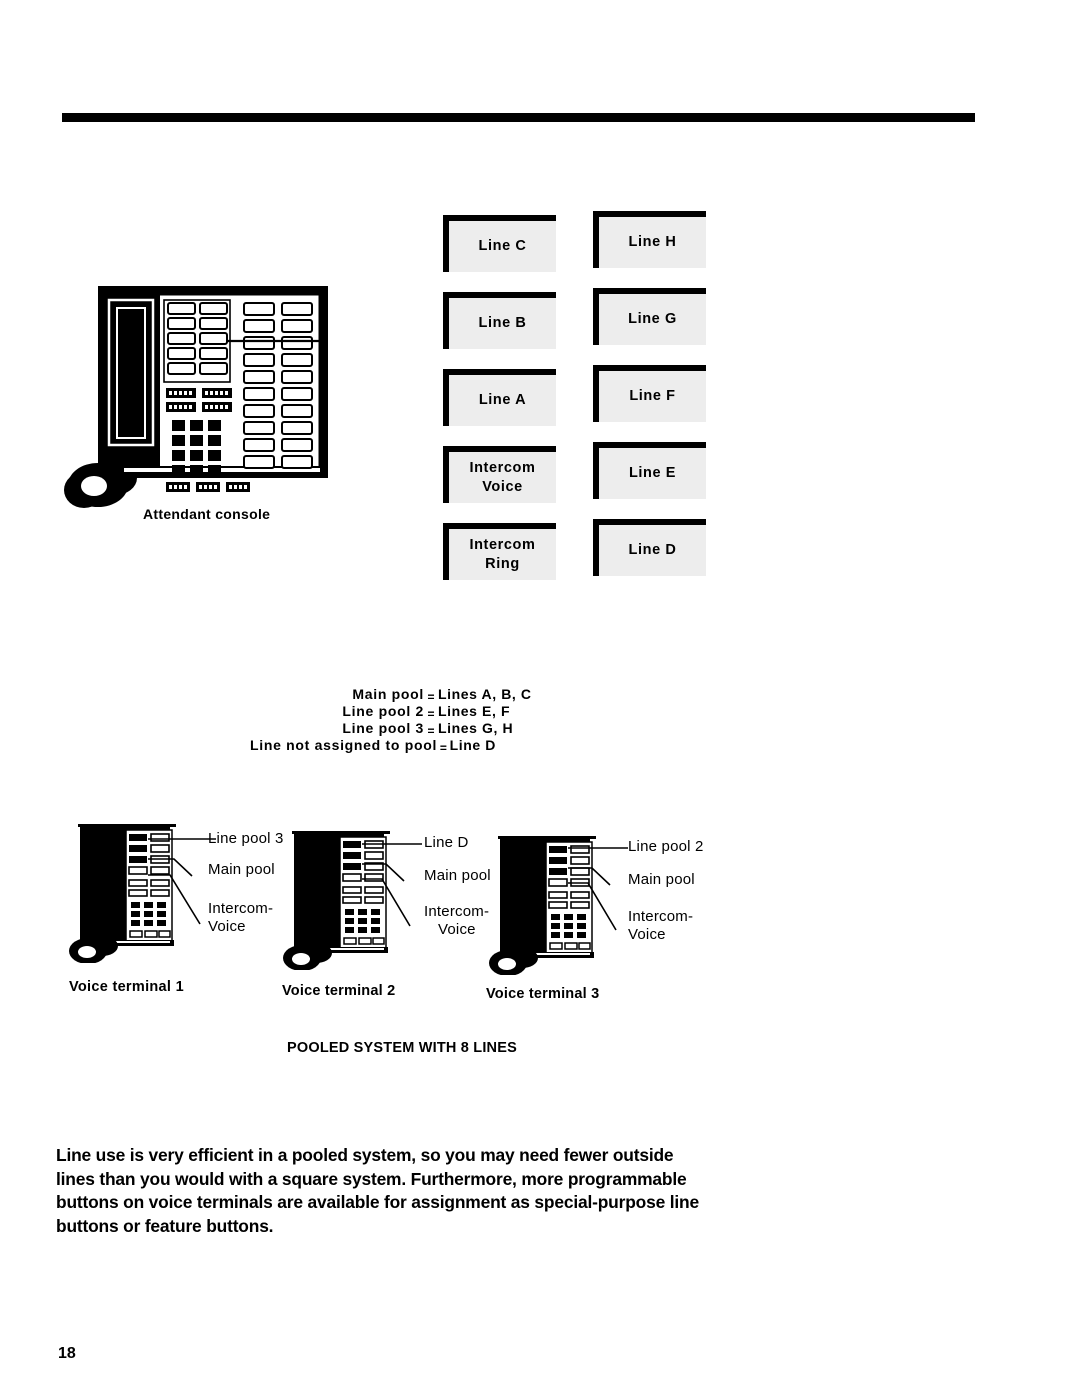 The image size is (1080, 1395). I want to click on voice-terminal-3-leader-lines, so click(602, 890).